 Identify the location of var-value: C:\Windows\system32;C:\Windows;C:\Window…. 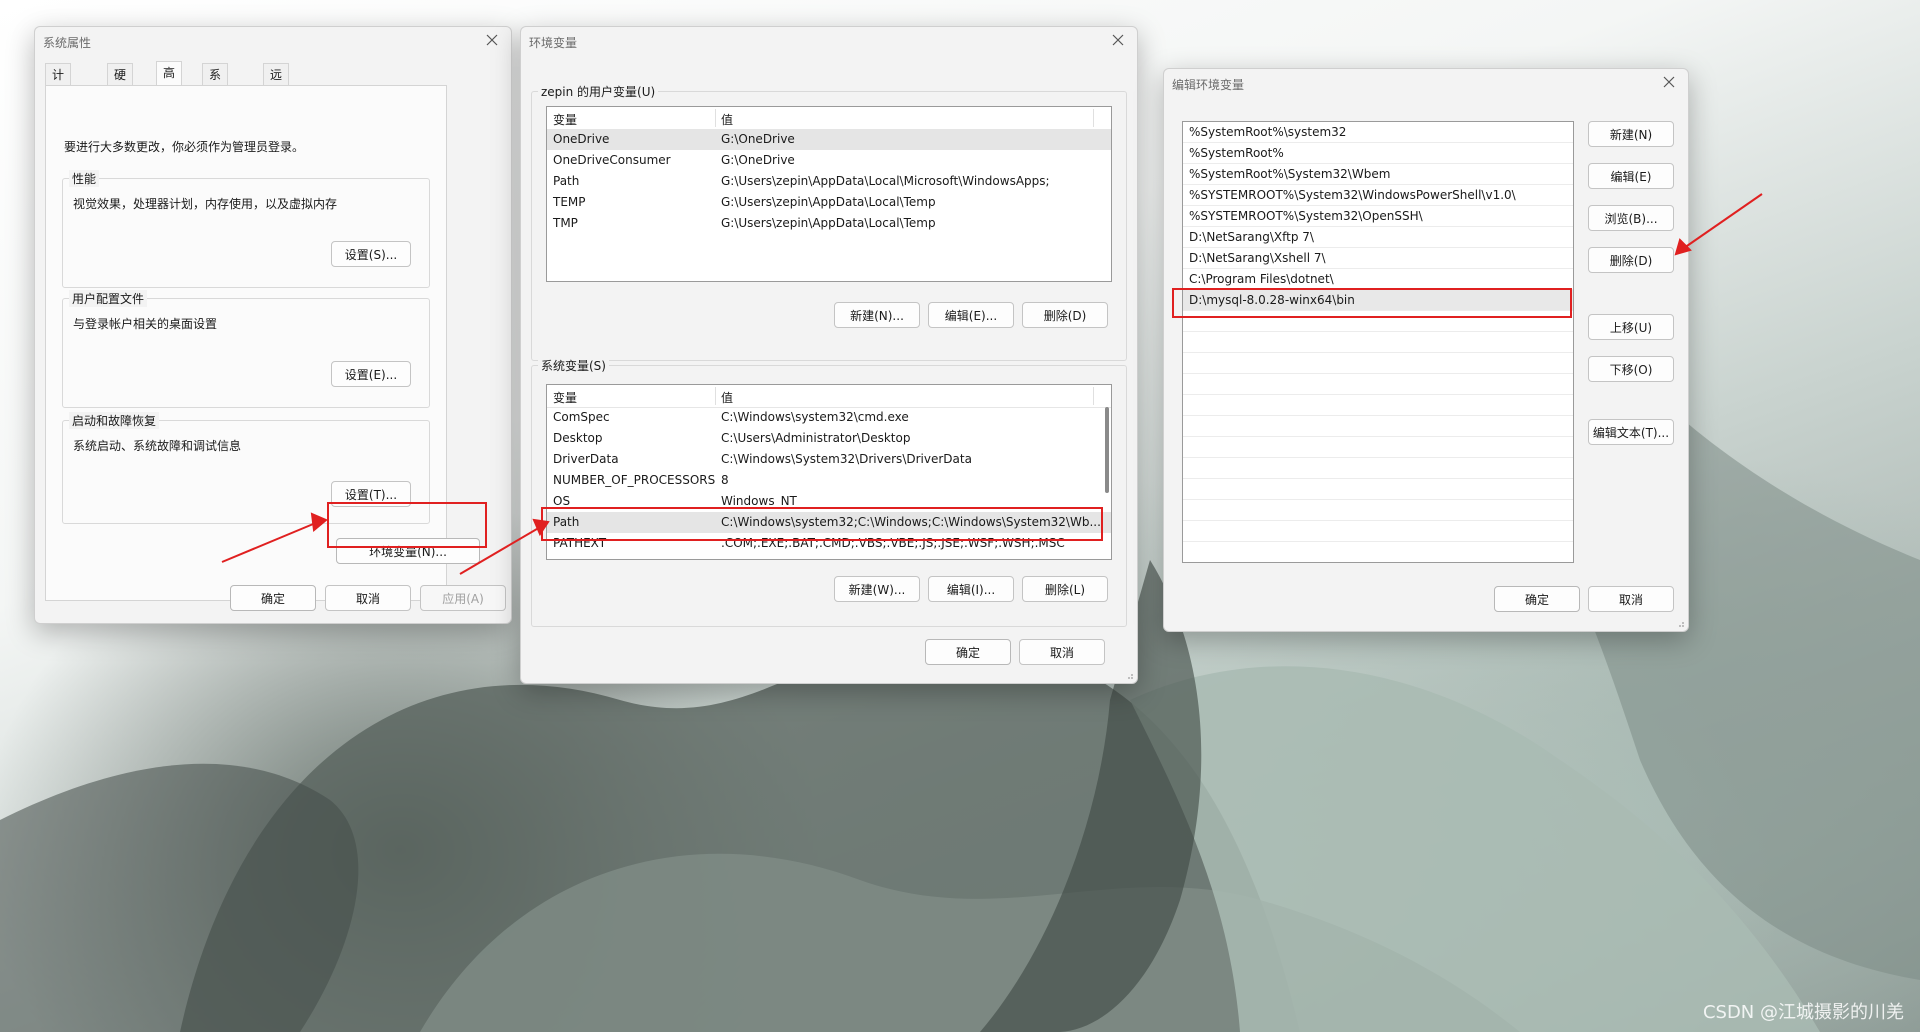
(911, 522).